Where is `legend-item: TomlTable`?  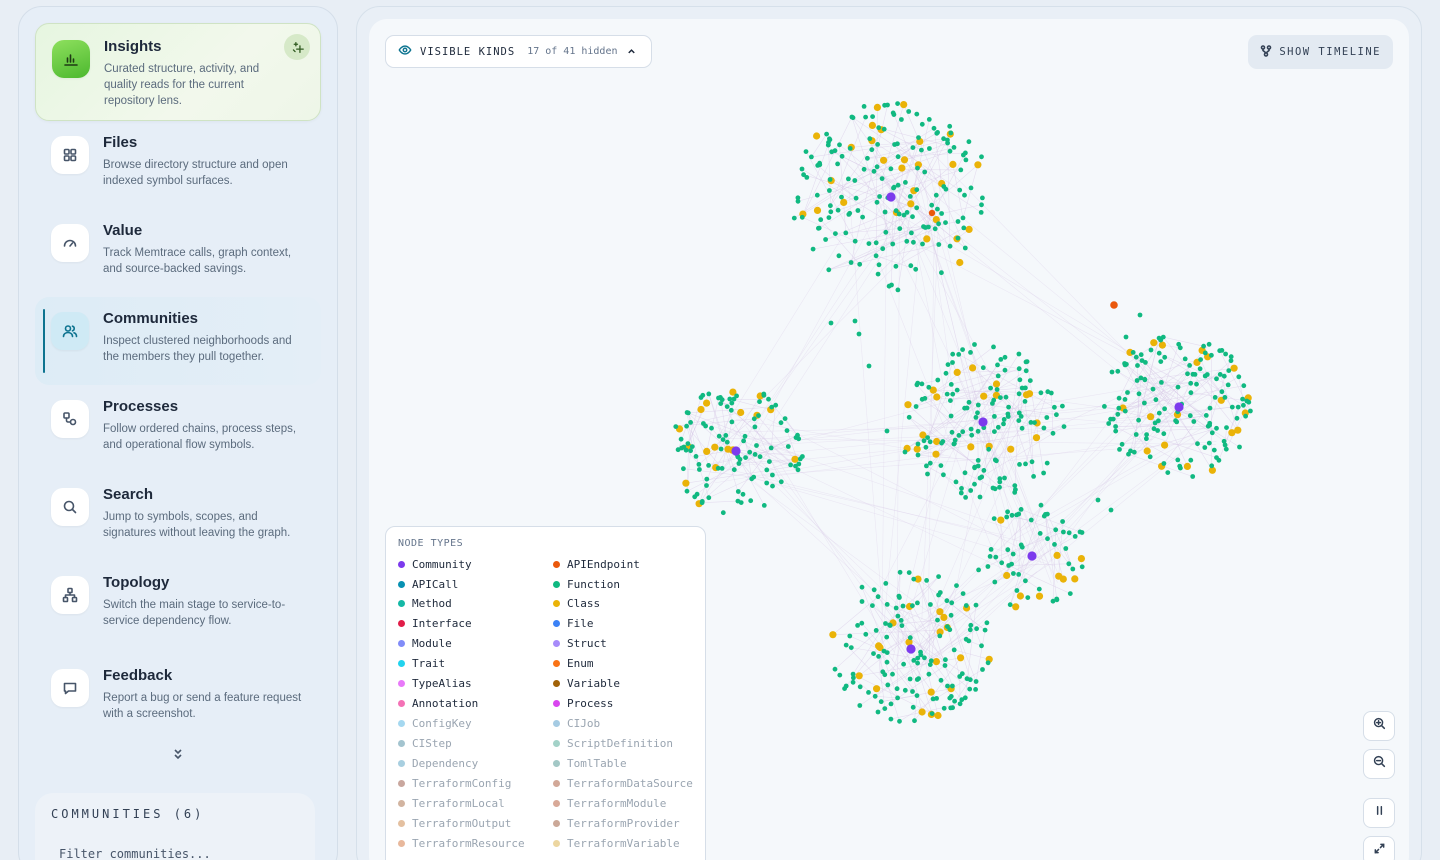
legend-item: TomlTable is located at coordinates (630, 763).